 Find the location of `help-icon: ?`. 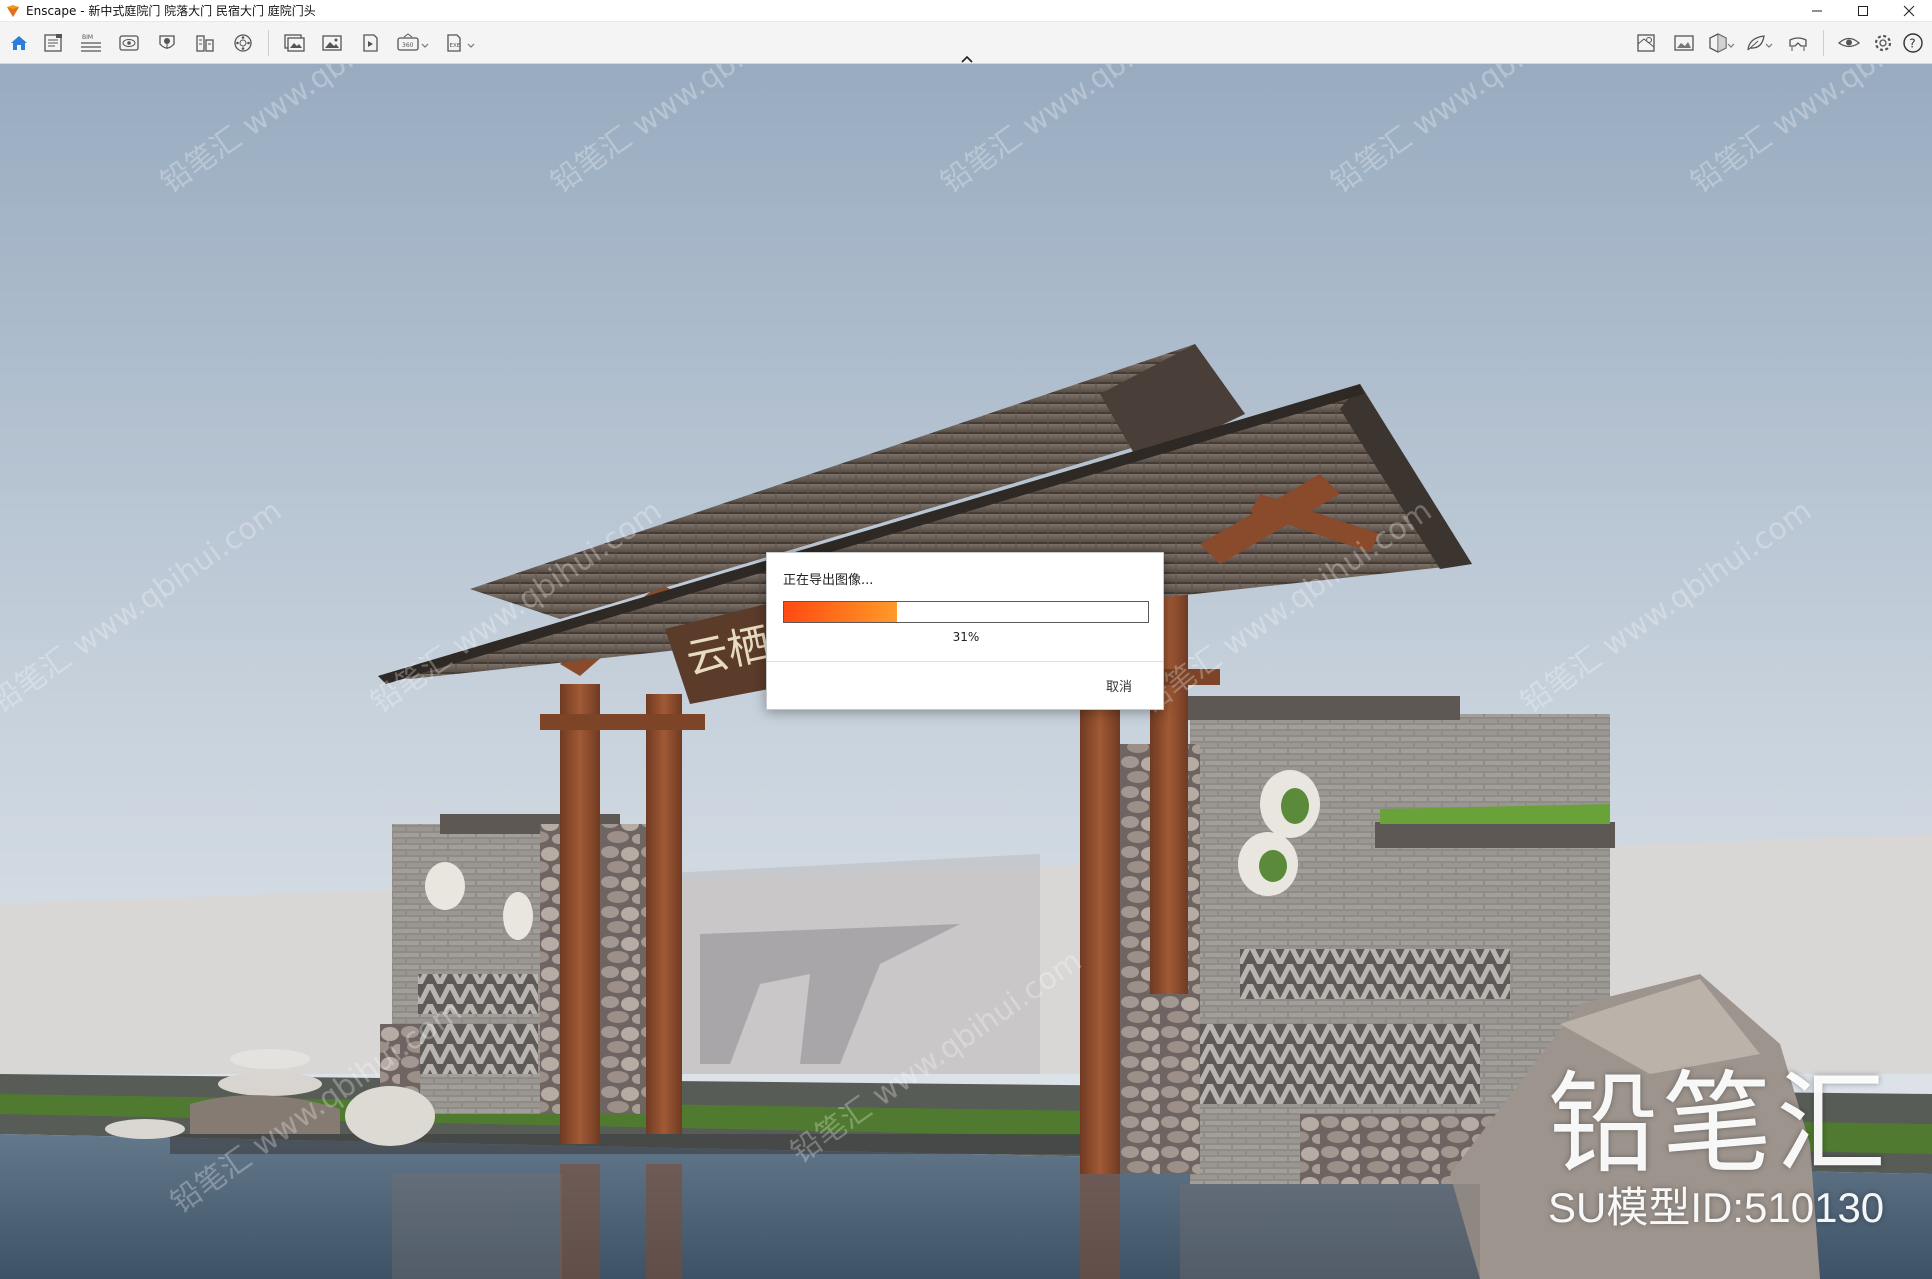

help-icon: ? is located at coordinates (1913, 43).